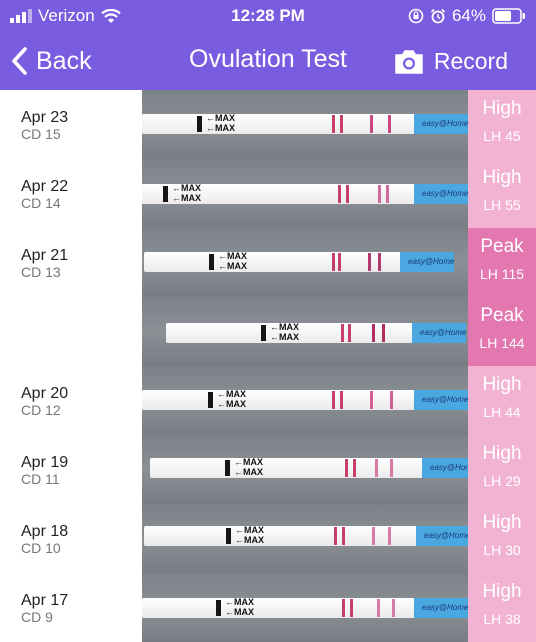  Describe the element at coordinates (45, 117) in the screenshot. I see `row-date: Apr 23` at that location.